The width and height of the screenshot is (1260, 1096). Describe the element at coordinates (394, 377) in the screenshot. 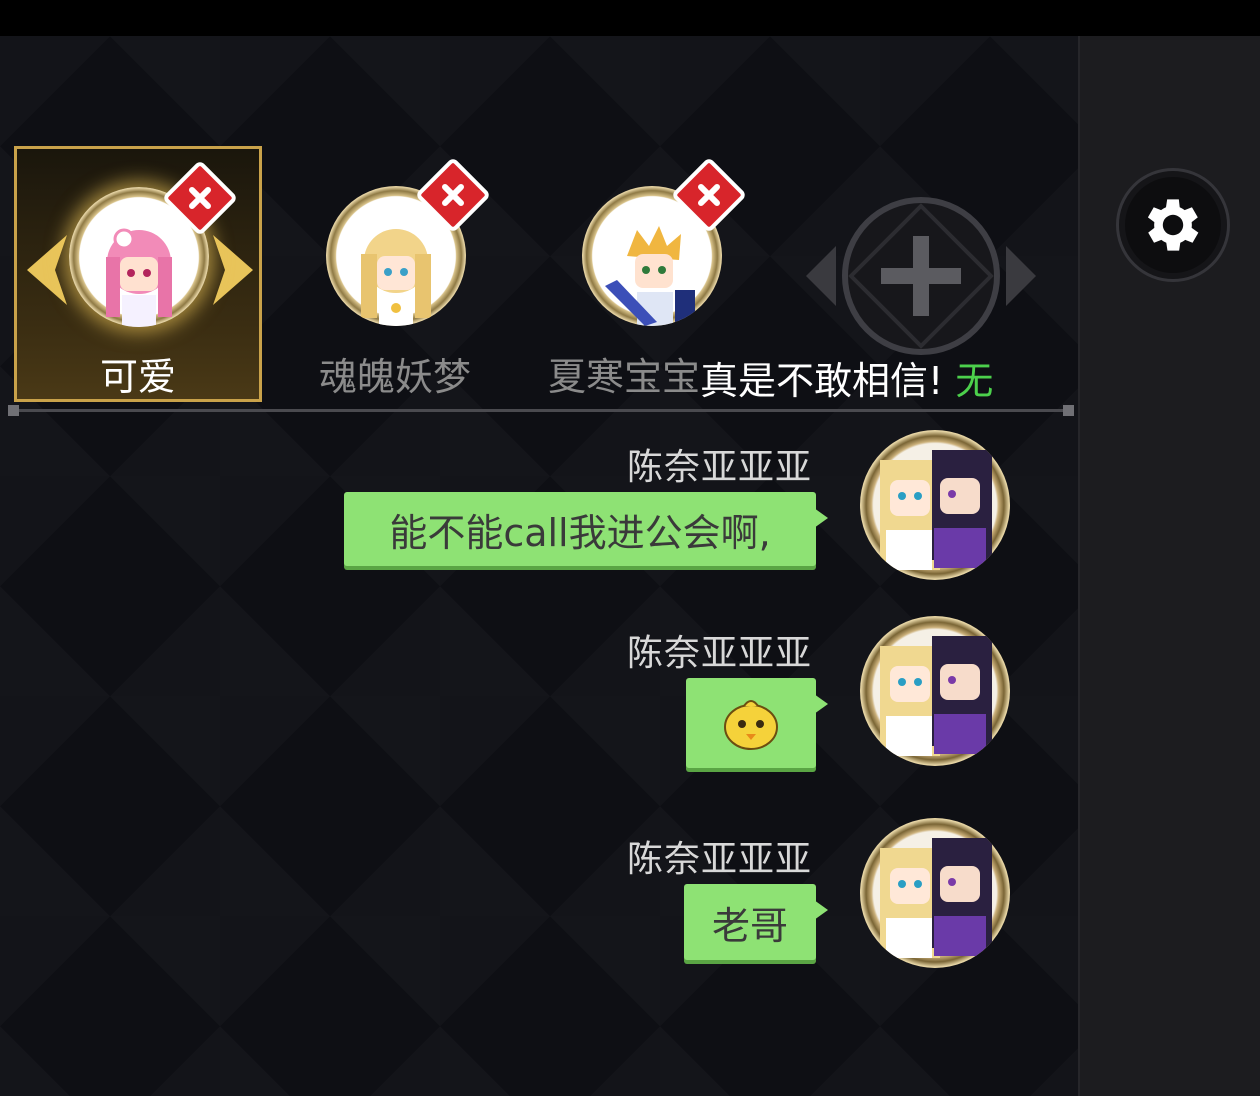

I see `tab-label-konpaku-youmu: 魂魄妖梦` at that location.